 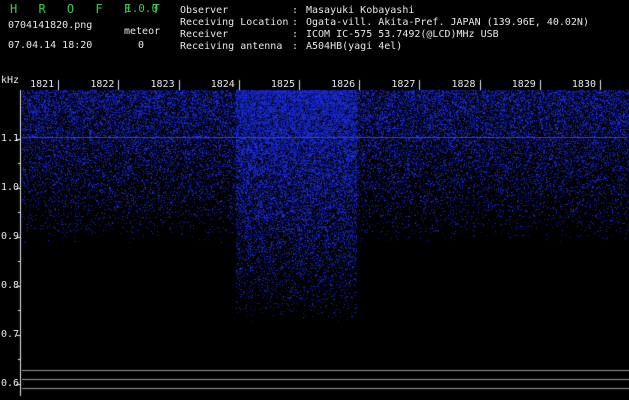 I want to click on x-tick-label: 1825, so click(x=282, y=84).